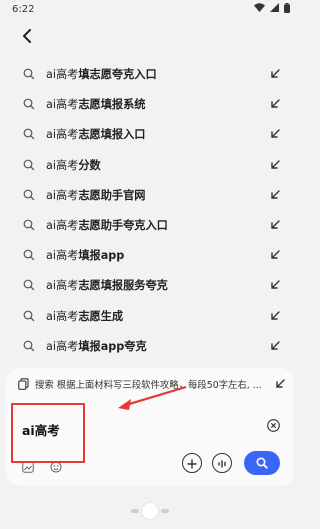 This screenshot has width=320, height=529. What do you see at coordinates (117, 75) in the screenshot?
I see `suggestion-suffix: 填志愿夸克入口` at bounding box center [117, 75].